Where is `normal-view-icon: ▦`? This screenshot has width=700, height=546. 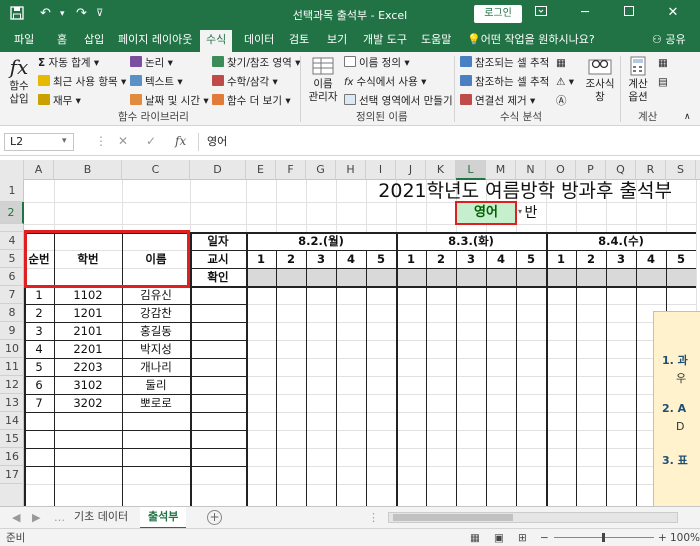 normal-view-icon: ▦ is located at coordinates (475, 538).